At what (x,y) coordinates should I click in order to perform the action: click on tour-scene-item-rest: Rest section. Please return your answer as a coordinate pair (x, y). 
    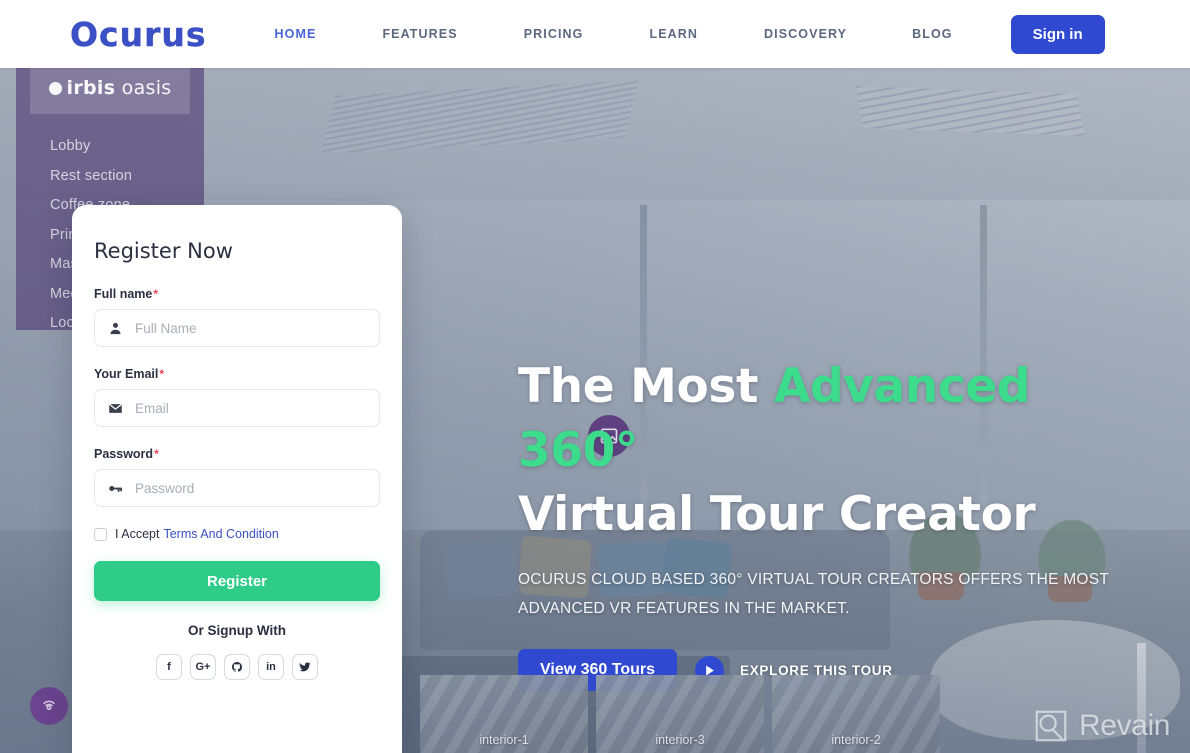
    Looking at the image, I should click on (99, 176).